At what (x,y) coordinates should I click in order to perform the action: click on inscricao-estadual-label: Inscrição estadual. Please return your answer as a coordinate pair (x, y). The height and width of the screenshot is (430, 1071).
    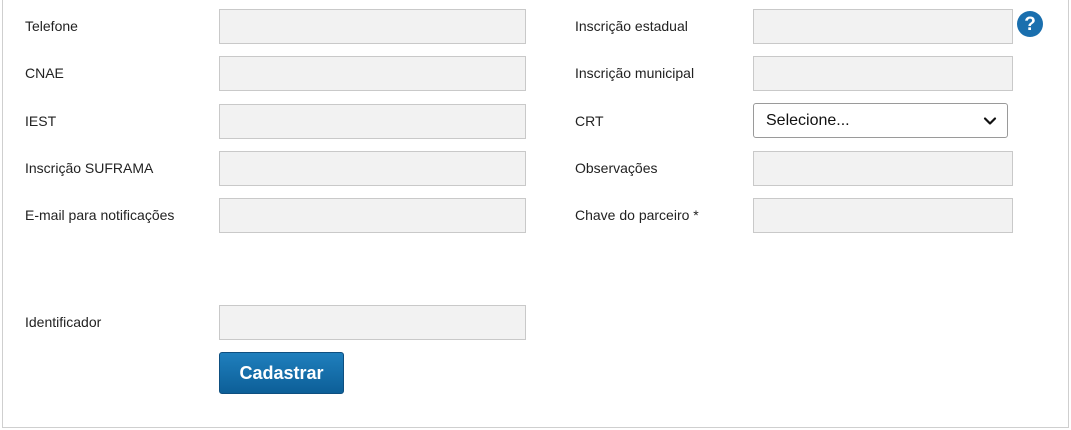
    Looking at the image, I should click on (631, 26).